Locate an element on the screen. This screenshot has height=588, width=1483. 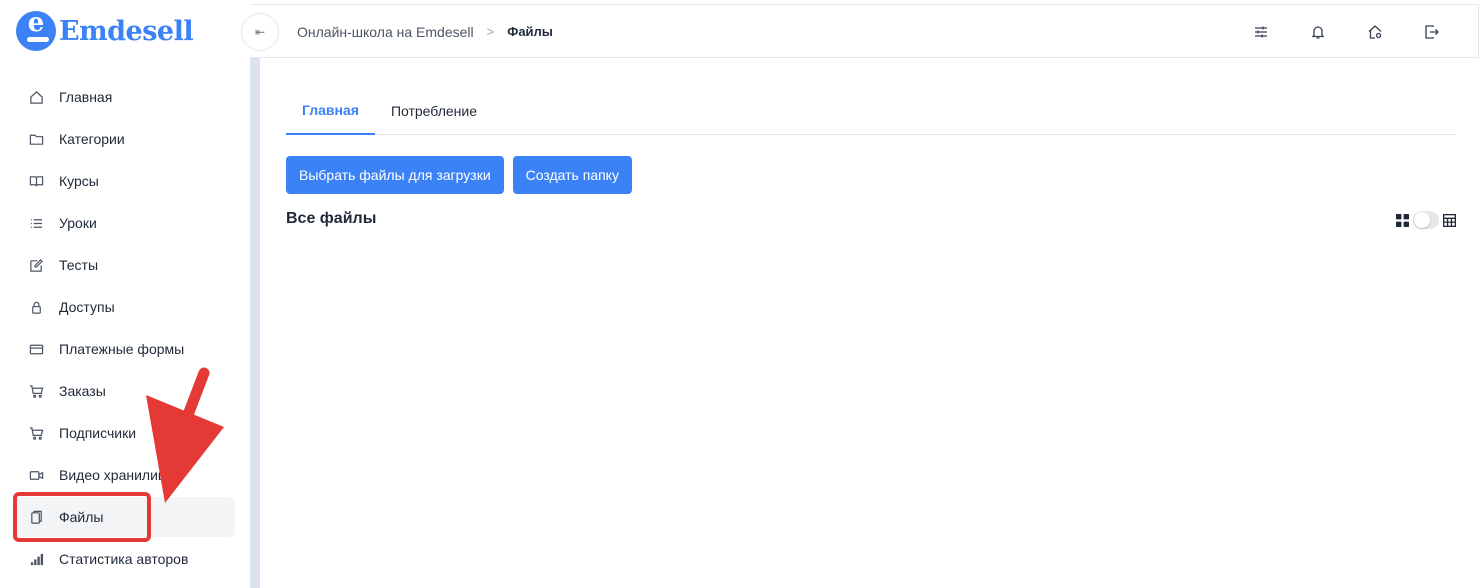
sidebar-item-files: Файлы is located at coordinates (124, 517).